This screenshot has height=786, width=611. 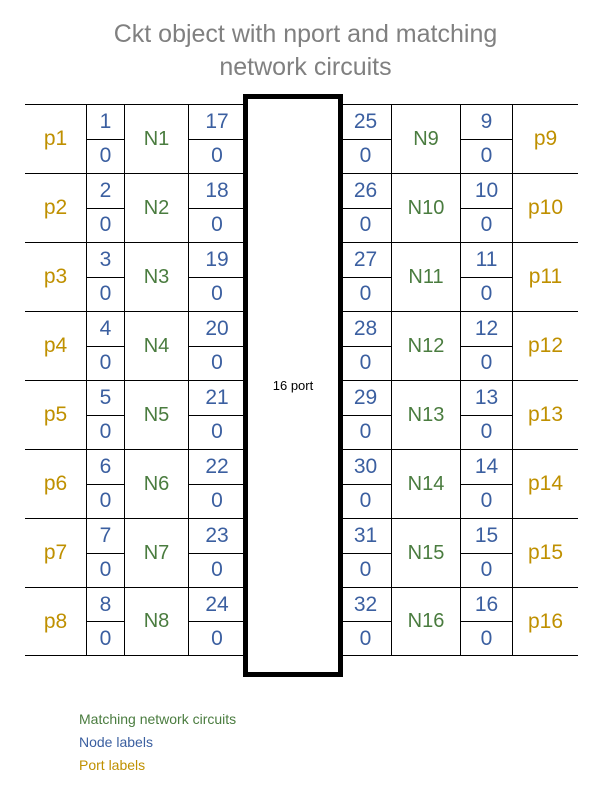 I want to click on table-row: p2 2 0 N2 18 0, so click(x=135, y=207).